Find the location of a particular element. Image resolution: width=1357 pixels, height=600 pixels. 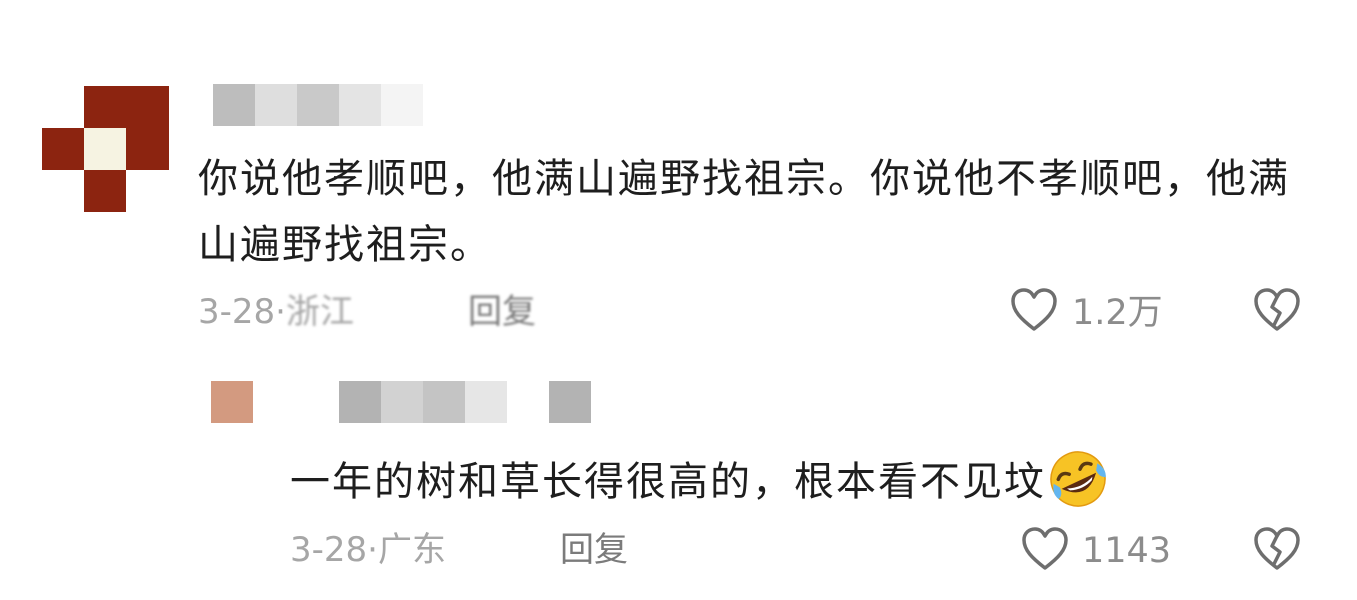

reply-text: 一年的树和草长得很高的，根本看不见坟 is located at coordinates (668, 482).